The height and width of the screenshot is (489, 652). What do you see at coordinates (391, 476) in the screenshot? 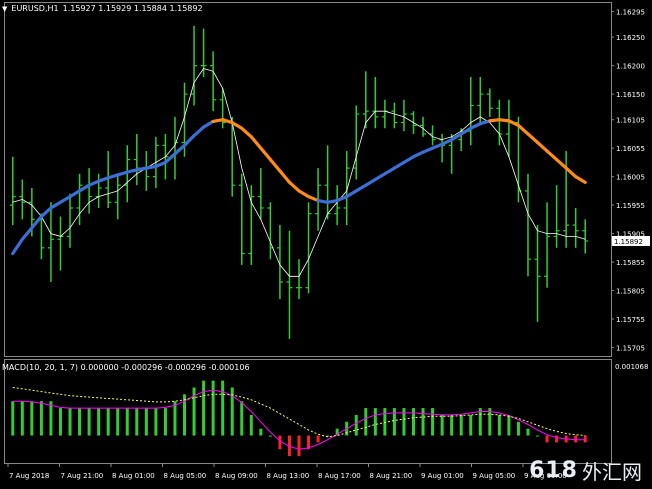
I see `time-tick-label: 8 Aug 21:00` at bounding box center [391, 476].